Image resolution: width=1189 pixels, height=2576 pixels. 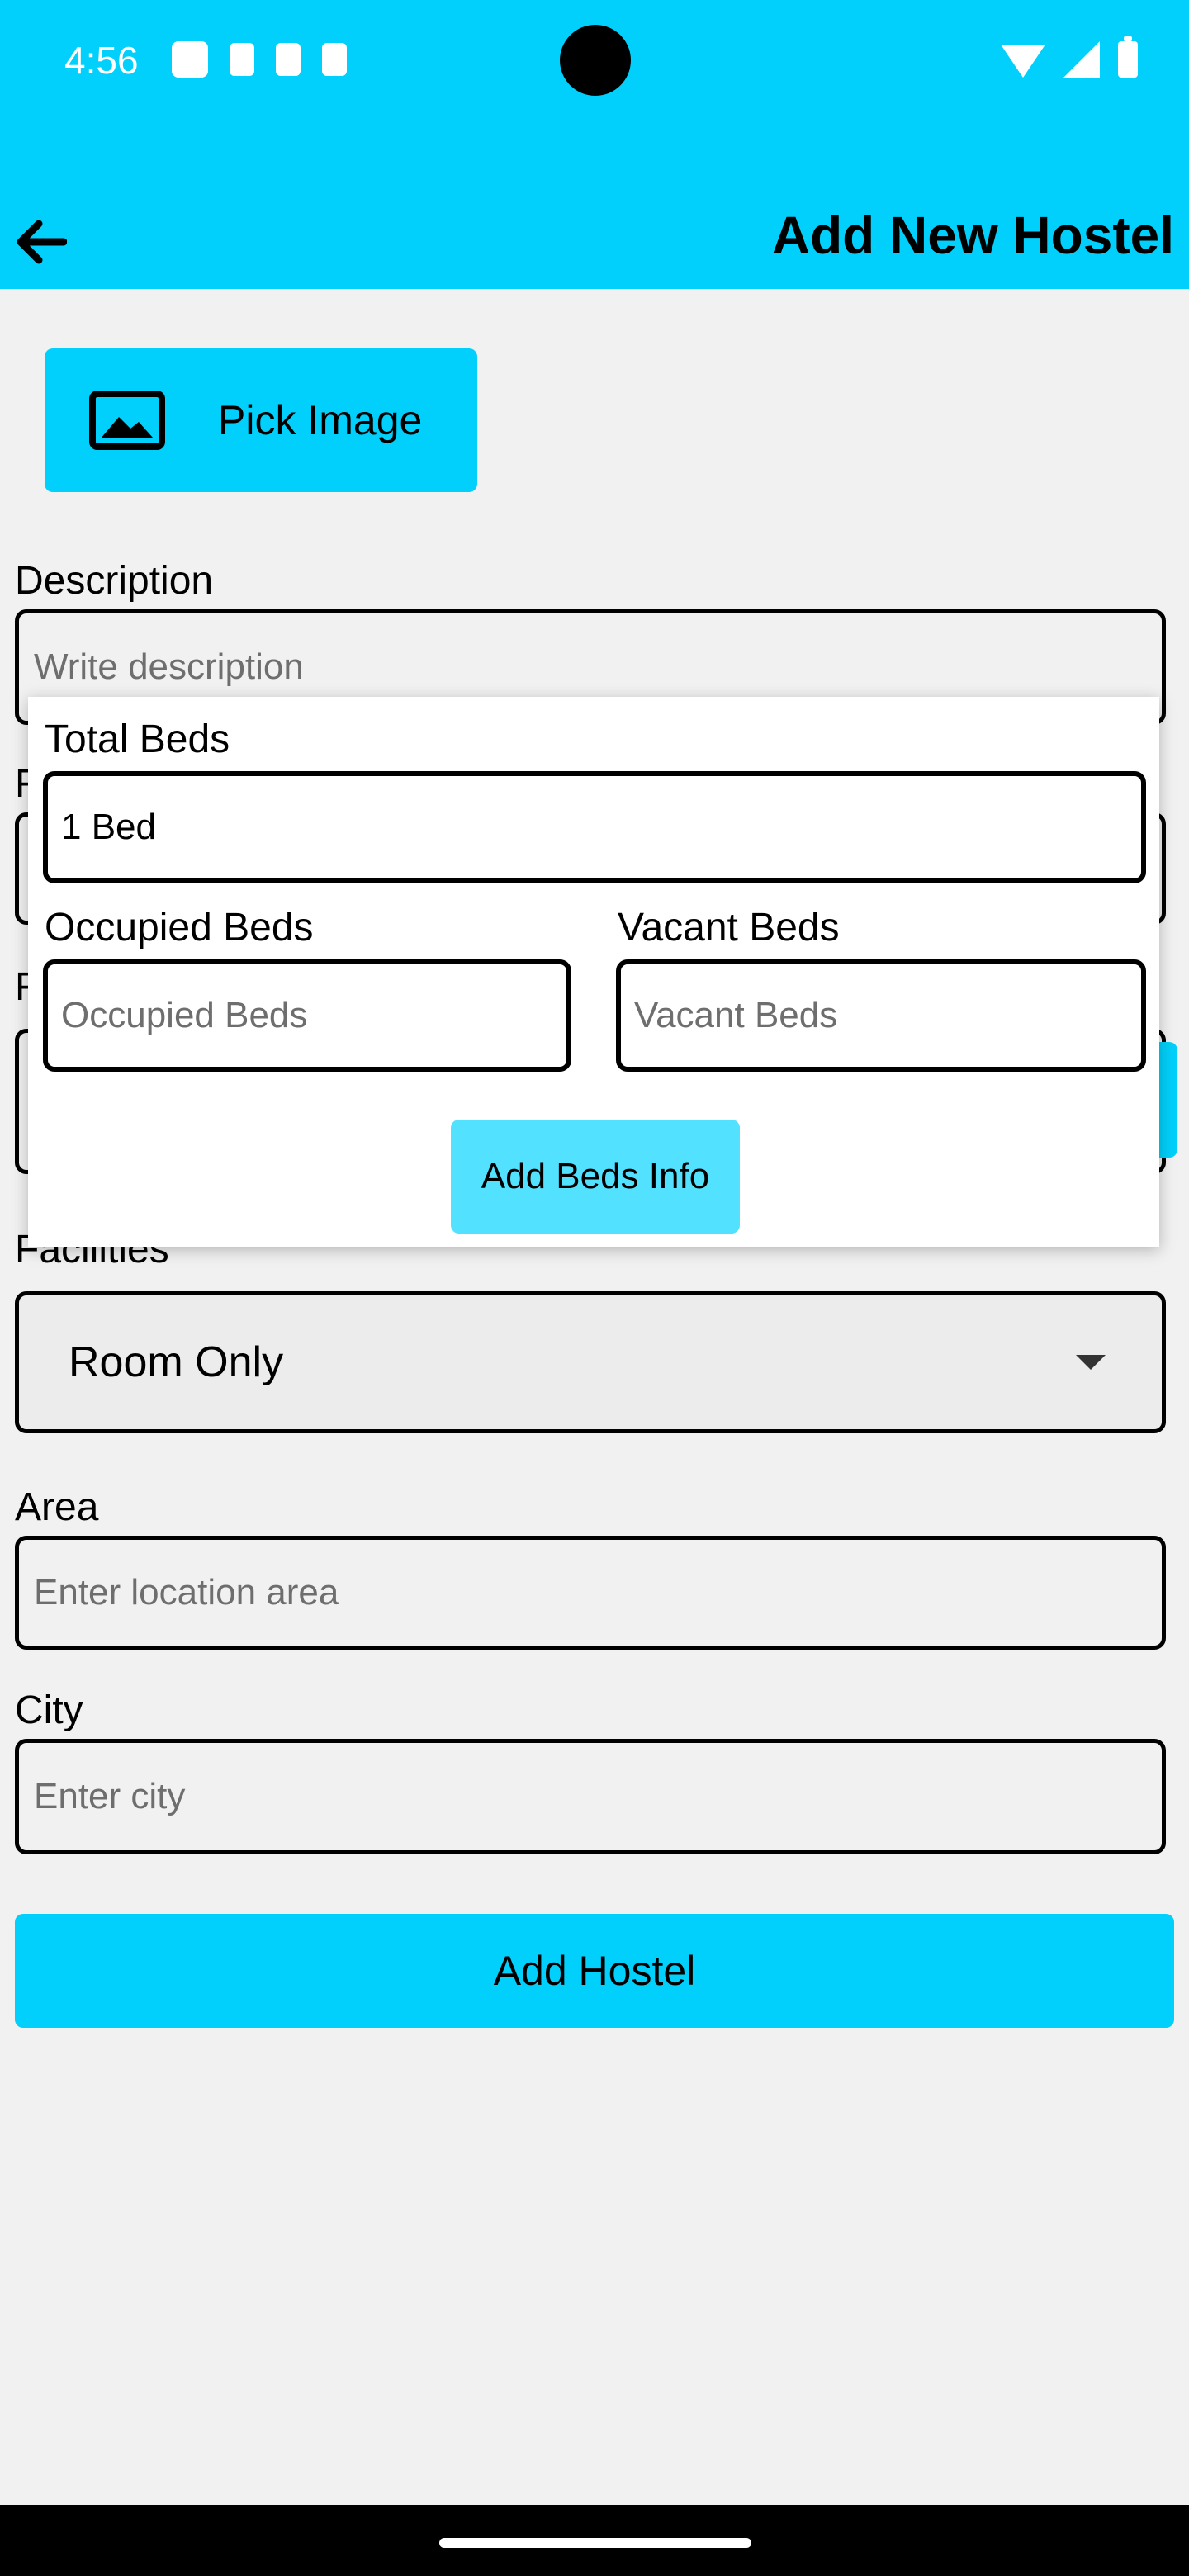 I want to click on total-beds-field, so click(x=594, y=827).